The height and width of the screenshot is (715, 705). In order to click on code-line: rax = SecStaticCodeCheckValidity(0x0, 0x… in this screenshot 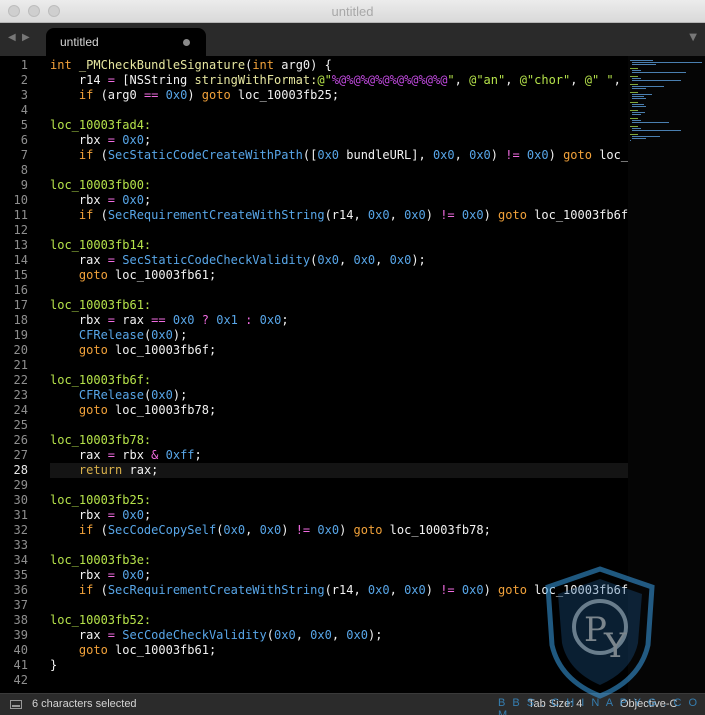, I will do `click(238, 260)`.